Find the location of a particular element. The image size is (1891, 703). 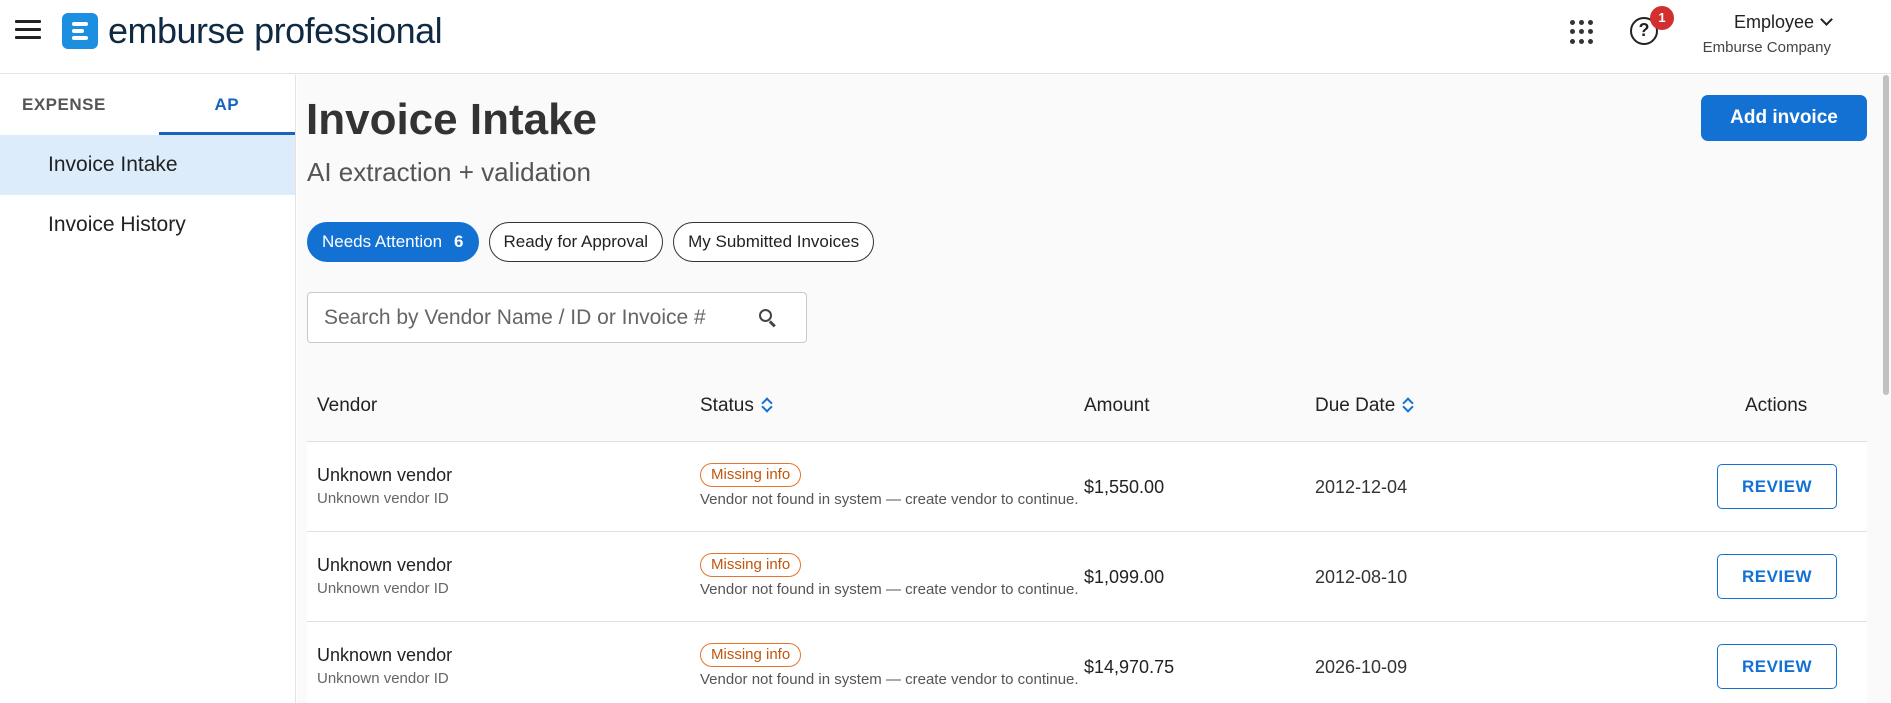

page-title: Invoice Intake is located at coordinates (452, 119).